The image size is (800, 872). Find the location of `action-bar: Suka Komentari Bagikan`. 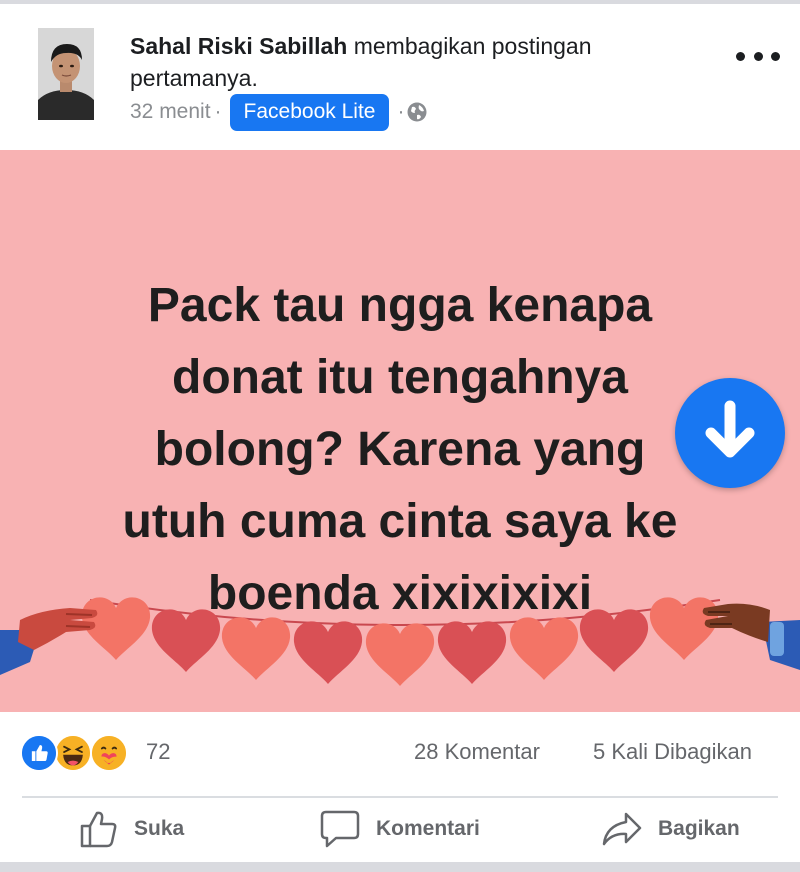

action-bar: Suka Komentari Bagikan is located at coordinates (400, 829).